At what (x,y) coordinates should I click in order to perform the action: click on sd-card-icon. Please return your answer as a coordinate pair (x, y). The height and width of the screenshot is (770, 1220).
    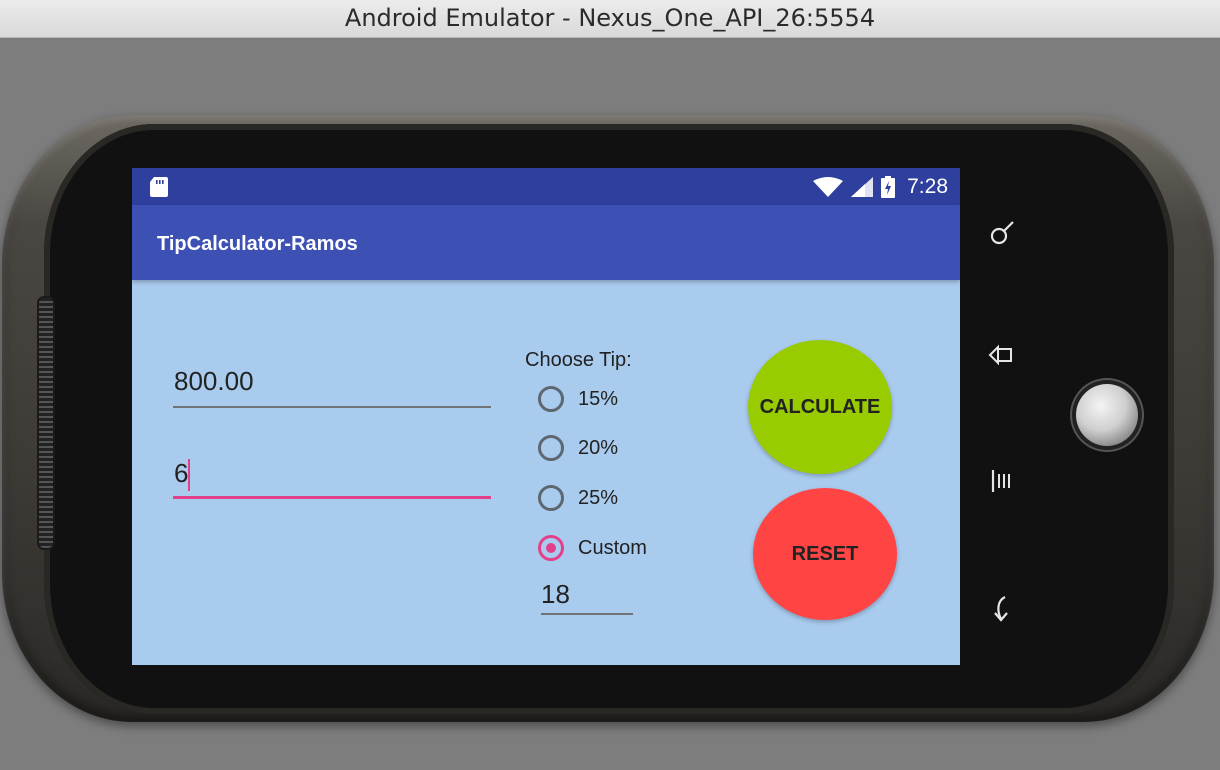
    Looking at the image, I should click on (159, 187).